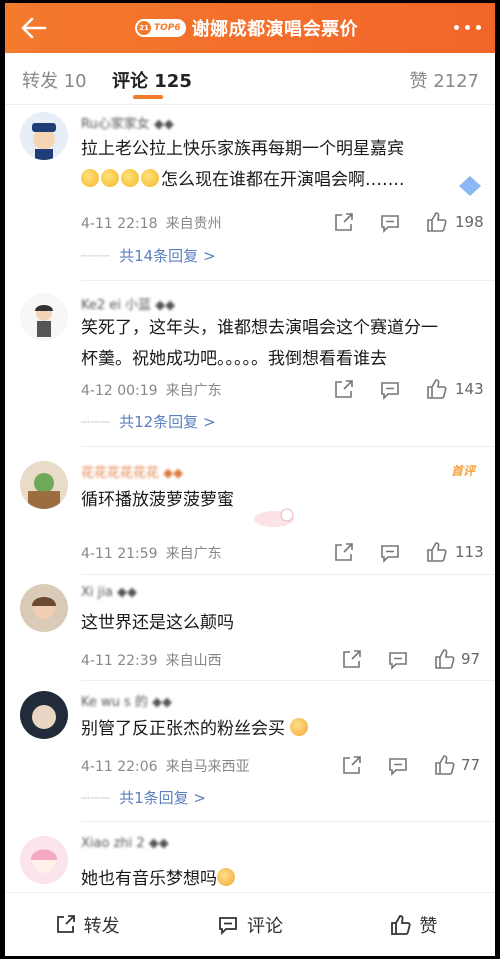  What do you see at coordinates (413, 924) in the screenshot?
I see `like-button: 赞` at bounding box center [413, 924].